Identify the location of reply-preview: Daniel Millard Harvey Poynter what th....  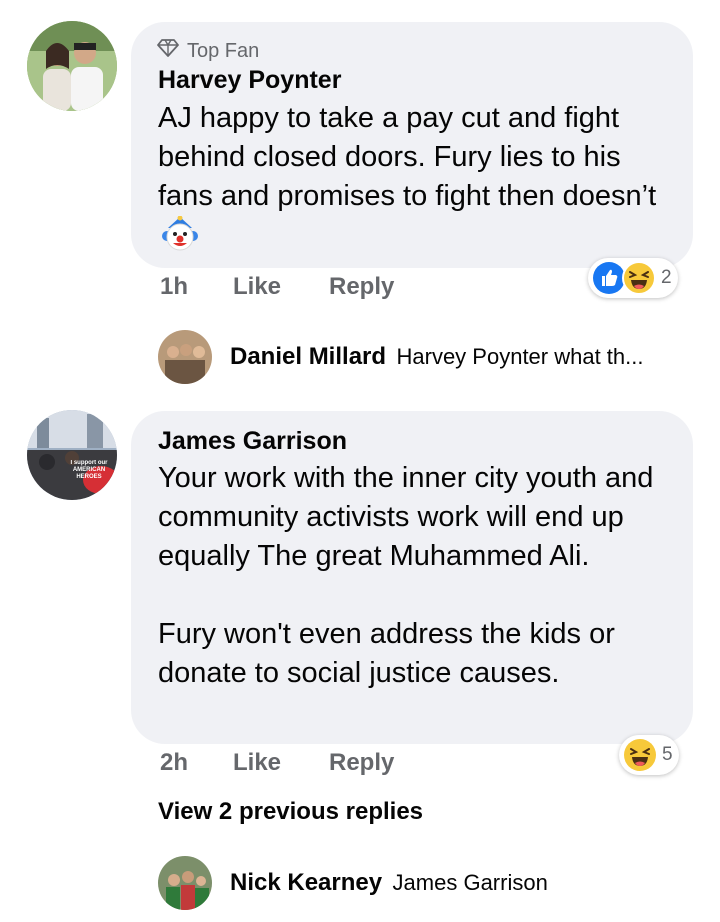
(437, 357).